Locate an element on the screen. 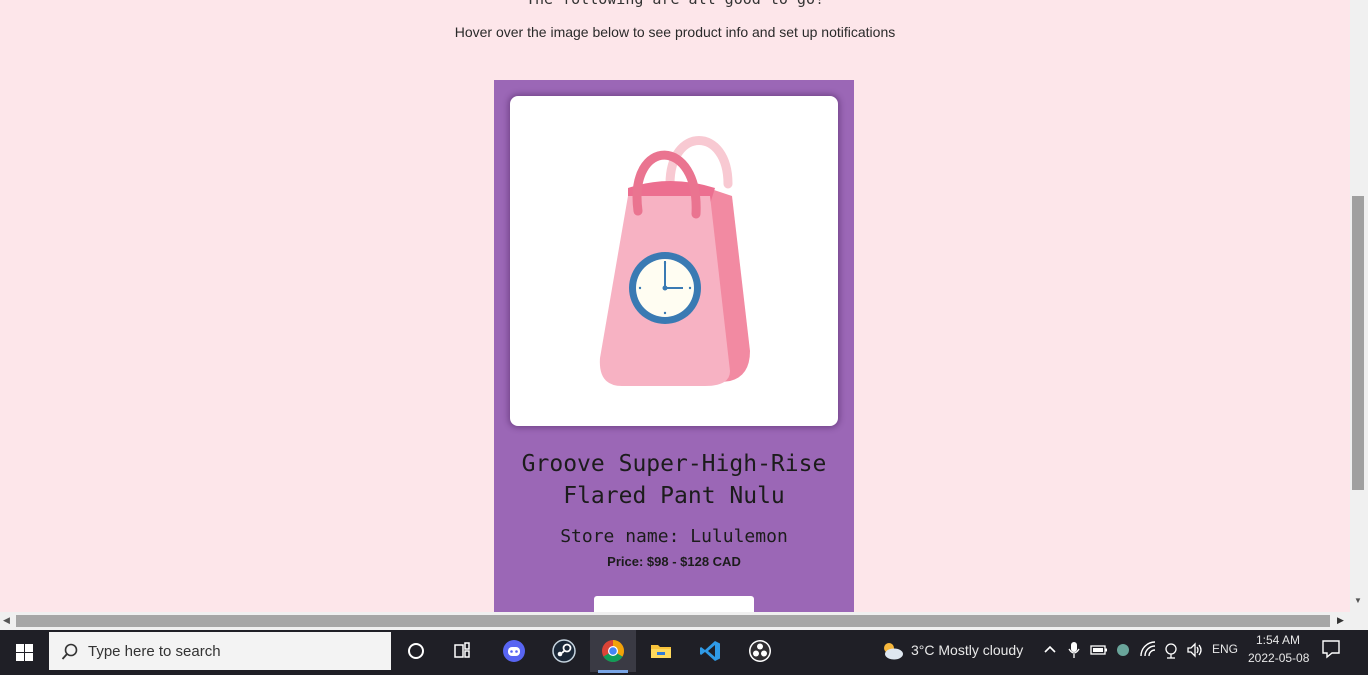 This screenshot has width=1368, height=675. shopping-bag-clock-icon is located at coordinates (674, 261).